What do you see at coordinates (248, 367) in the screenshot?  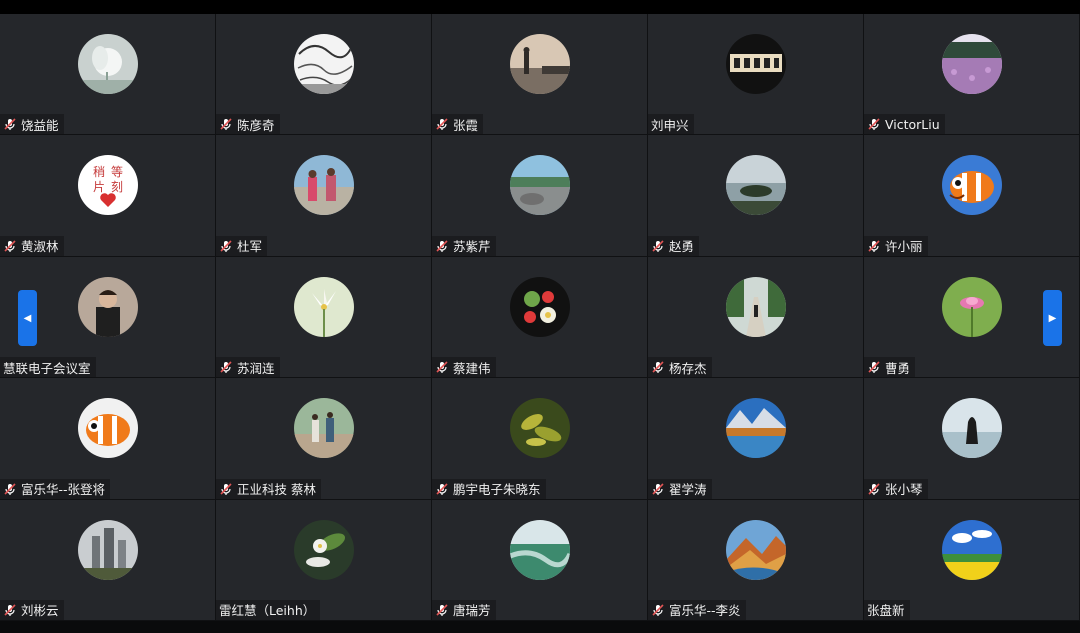 I see `participant-name-tag: 苏润连` at bounding box center [248, 367].